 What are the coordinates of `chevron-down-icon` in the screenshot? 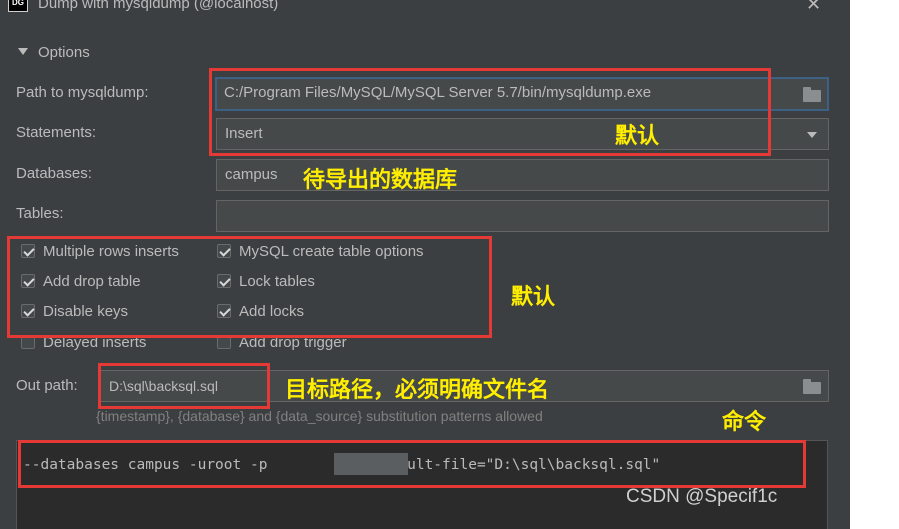 It's located at (812, 135).